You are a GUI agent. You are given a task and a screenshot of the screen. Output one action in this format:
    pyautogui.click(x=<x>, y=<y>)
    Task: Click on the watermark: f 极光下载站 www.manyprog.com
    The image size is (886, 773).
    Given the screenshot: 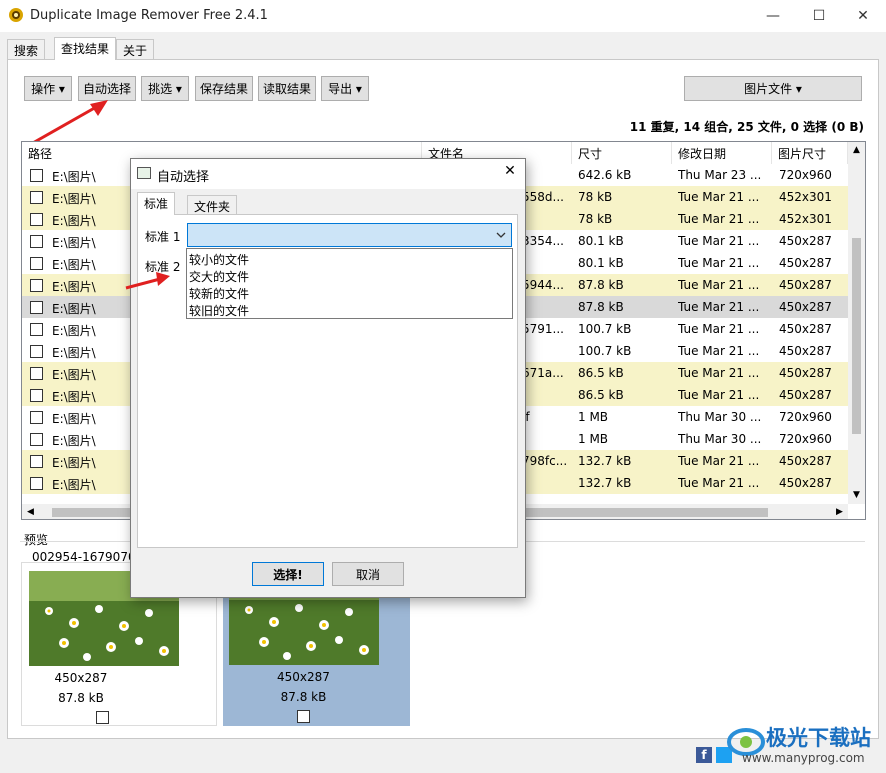 What is the action you would take?
    pyautogui.click(x=788, y=745)
    